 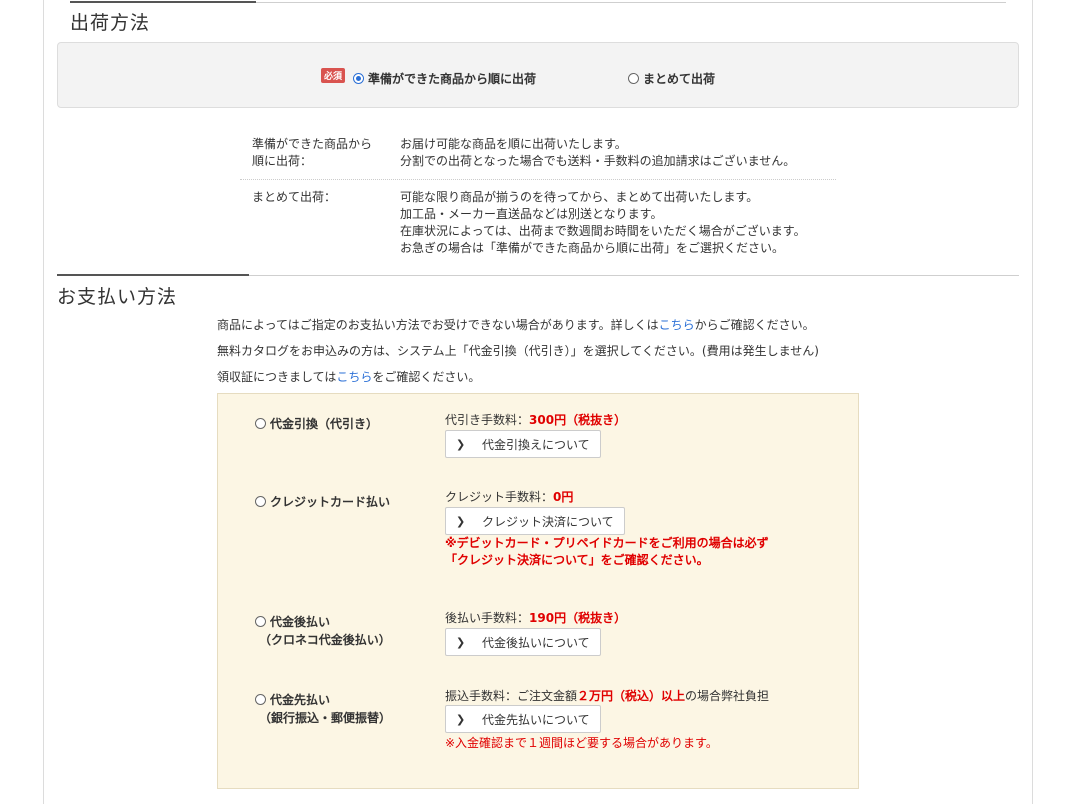 What do you see at coordinates (300, 700) in the screenshot?
I see `payment-option-label: 代金先払い` at bounding box center [300, 700].